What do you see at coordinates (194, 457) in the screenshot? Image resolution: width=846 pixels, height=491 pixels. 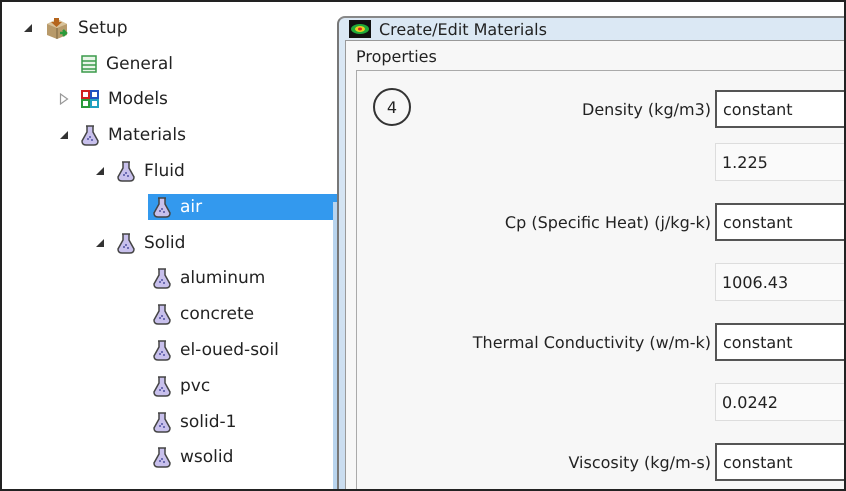 I see `tree-item: wsolid` at bounding box center [194, 457].